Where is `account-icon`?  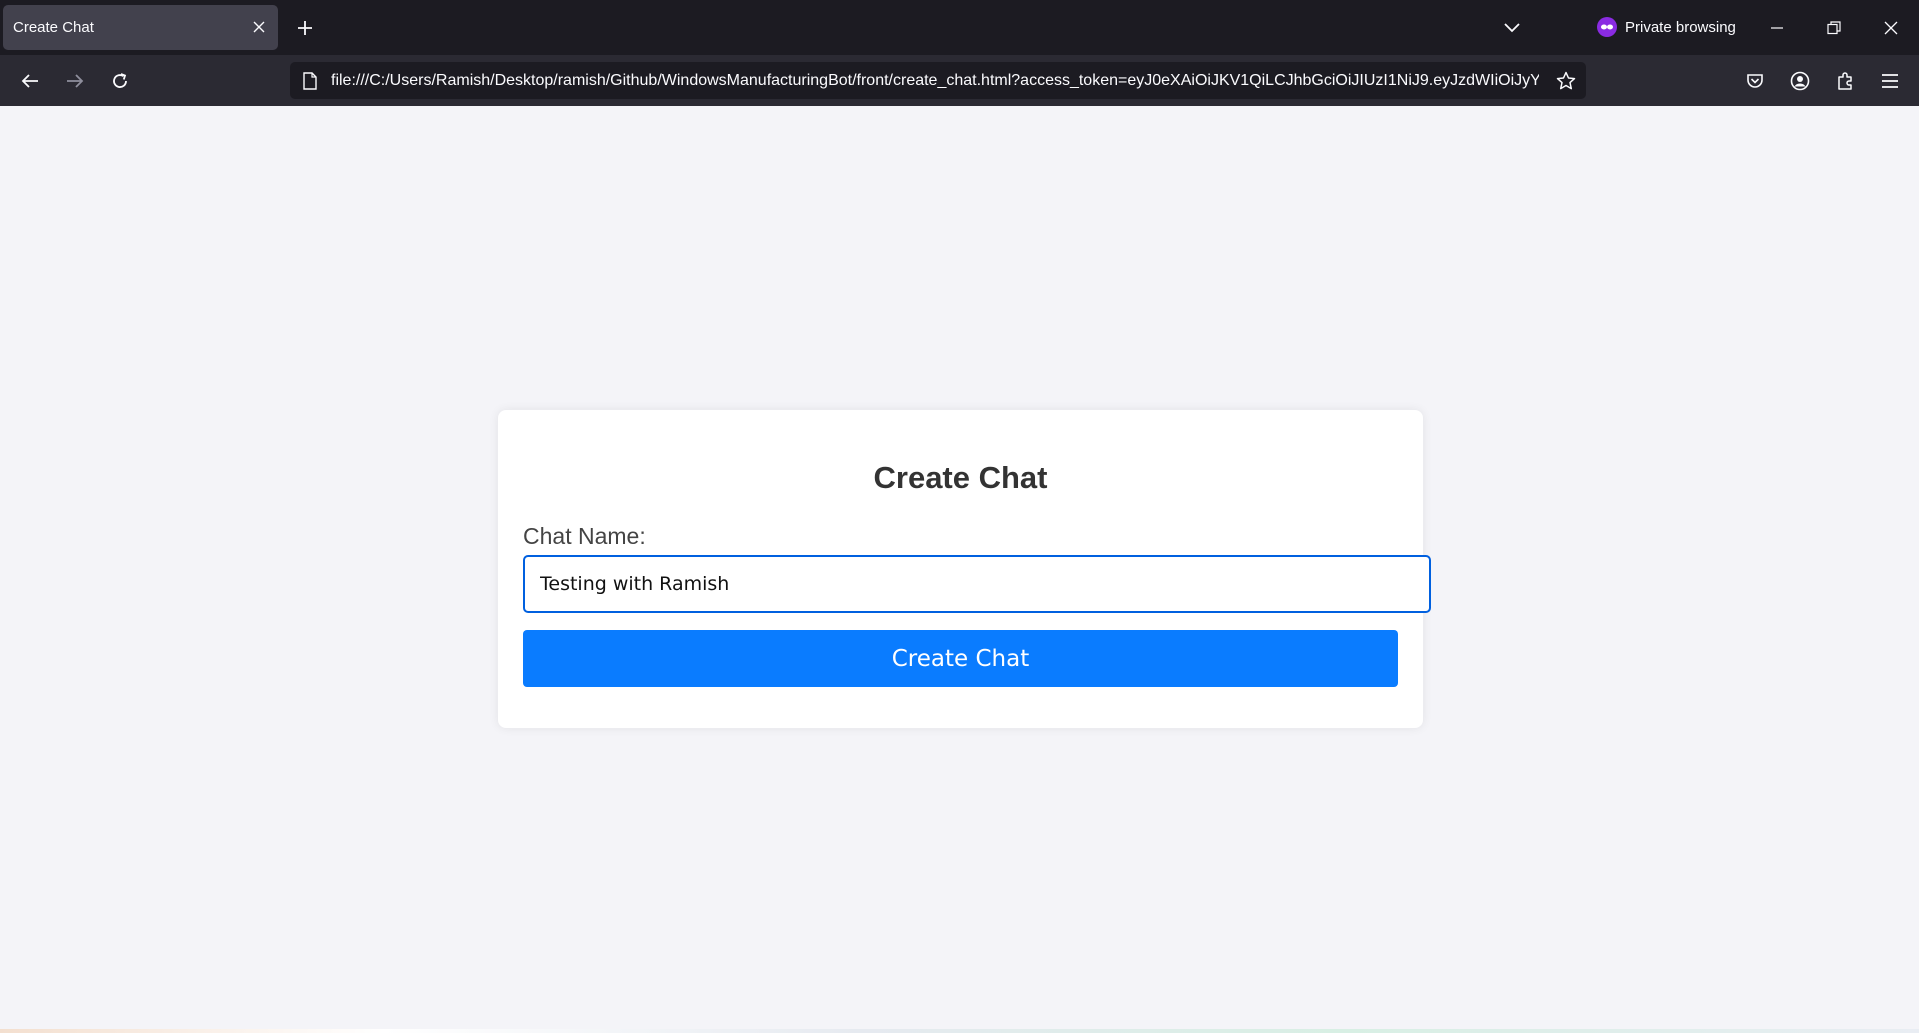 account-icon is located at coordinates (1800, 81).